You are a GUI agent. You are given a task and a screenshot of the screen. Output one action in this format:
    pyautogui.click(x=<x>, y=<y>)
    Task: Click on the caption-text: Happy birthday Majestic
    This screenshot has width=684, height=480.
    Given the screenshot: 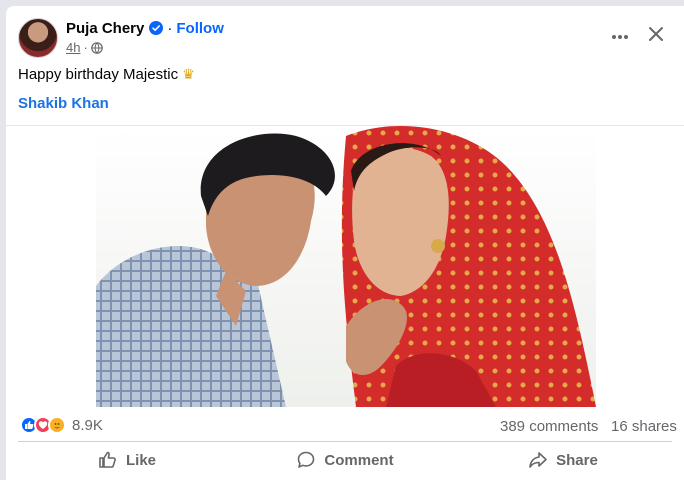 What is the action you would take?
    pyautogui.click(x=98, y=74)
    